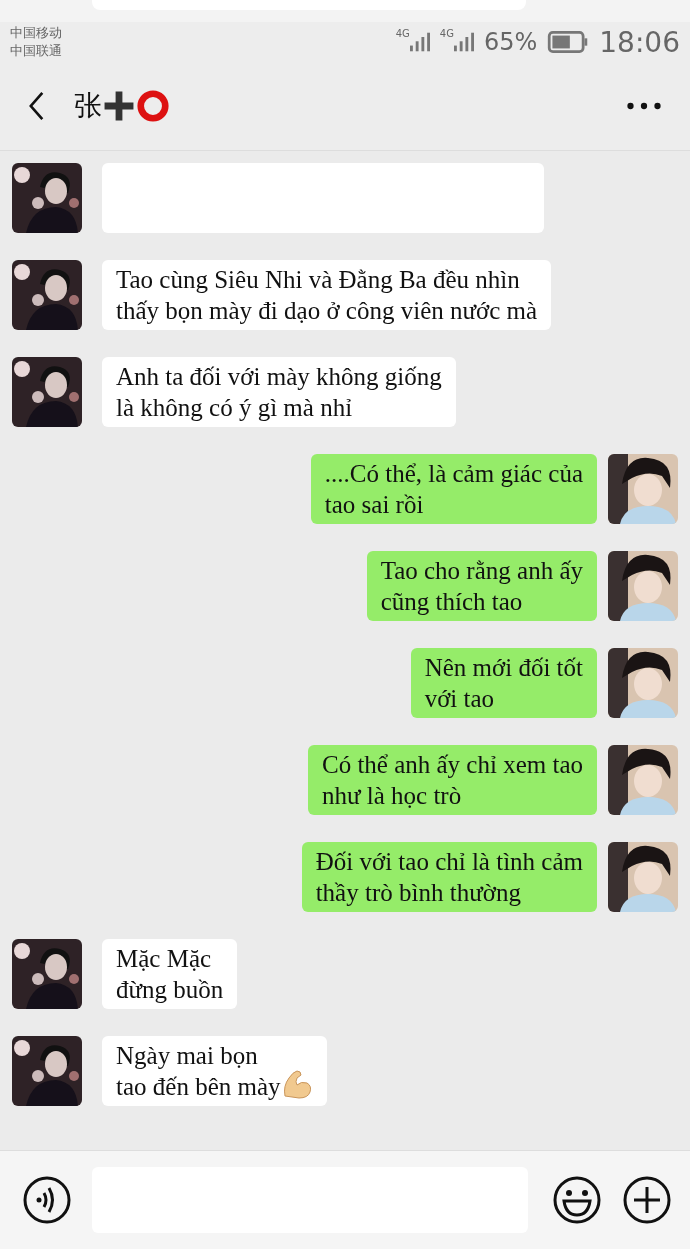  What do you see at coordinates (88, 106) in the screenshot?
I see `chat-title: 张` at bounding box center [88, 106].